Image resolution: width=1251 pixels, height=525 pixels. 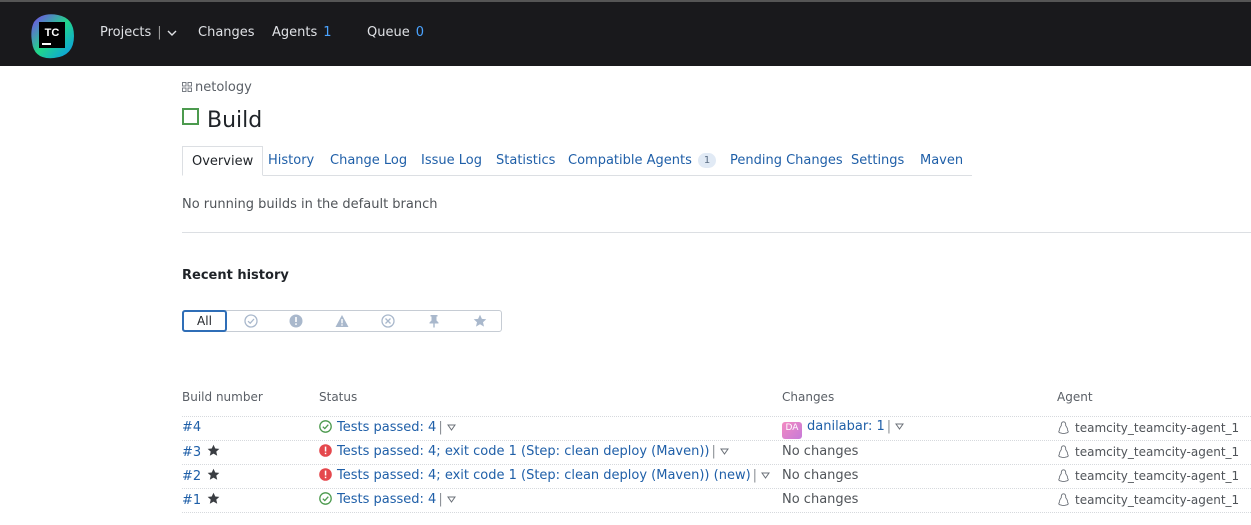 What do you see at coordinates (191, 452) in the screenshot?
I see `build-number-link: #3` at bounding box center [191, 452].